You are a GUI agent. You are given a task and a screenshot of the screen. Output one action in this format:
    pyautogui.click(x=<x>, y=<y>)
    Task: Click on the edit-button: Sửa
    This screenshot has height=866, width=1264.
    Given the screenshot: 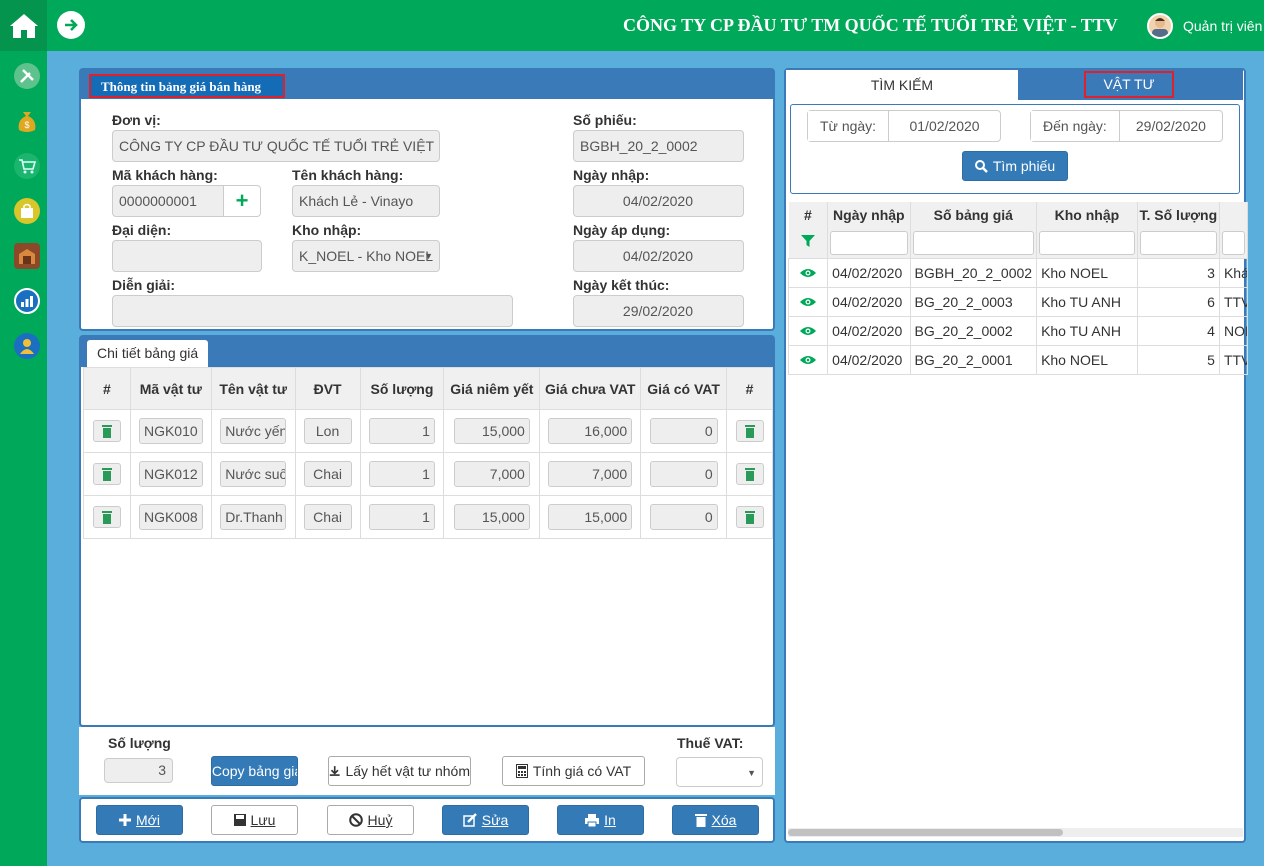 What is the action you would take?
    pyautogui.click(x=485, y=820)
    